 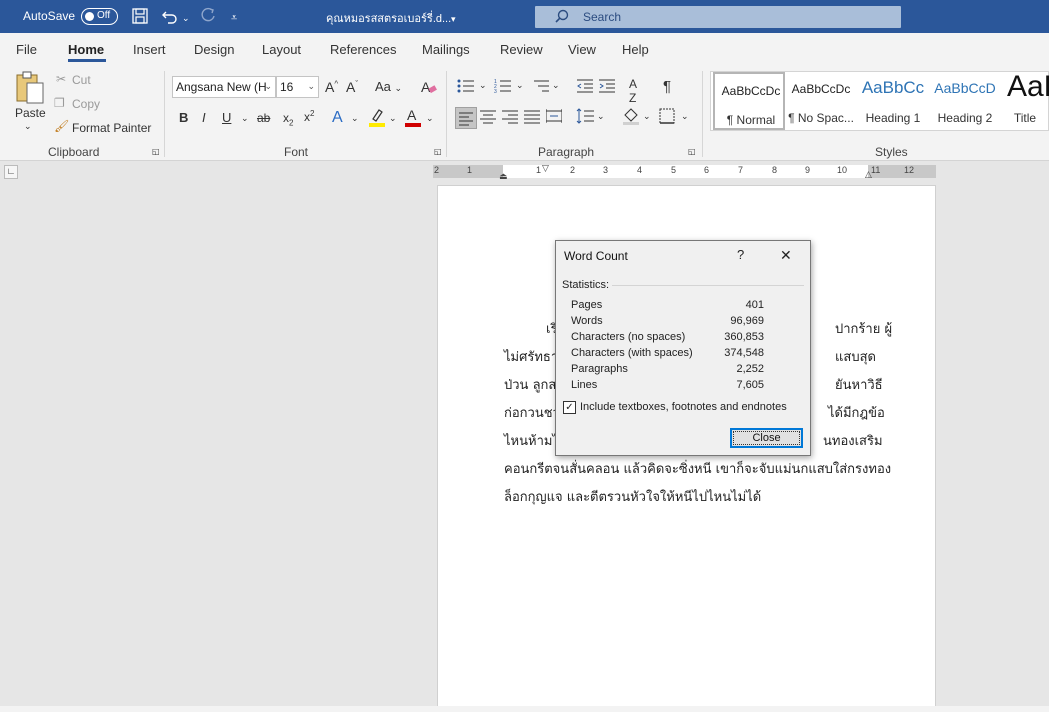 What do you see at coordinates (331, 87) in the screenshot?
I see `grow-font-icon: A^` at bounding box center [331, 87].